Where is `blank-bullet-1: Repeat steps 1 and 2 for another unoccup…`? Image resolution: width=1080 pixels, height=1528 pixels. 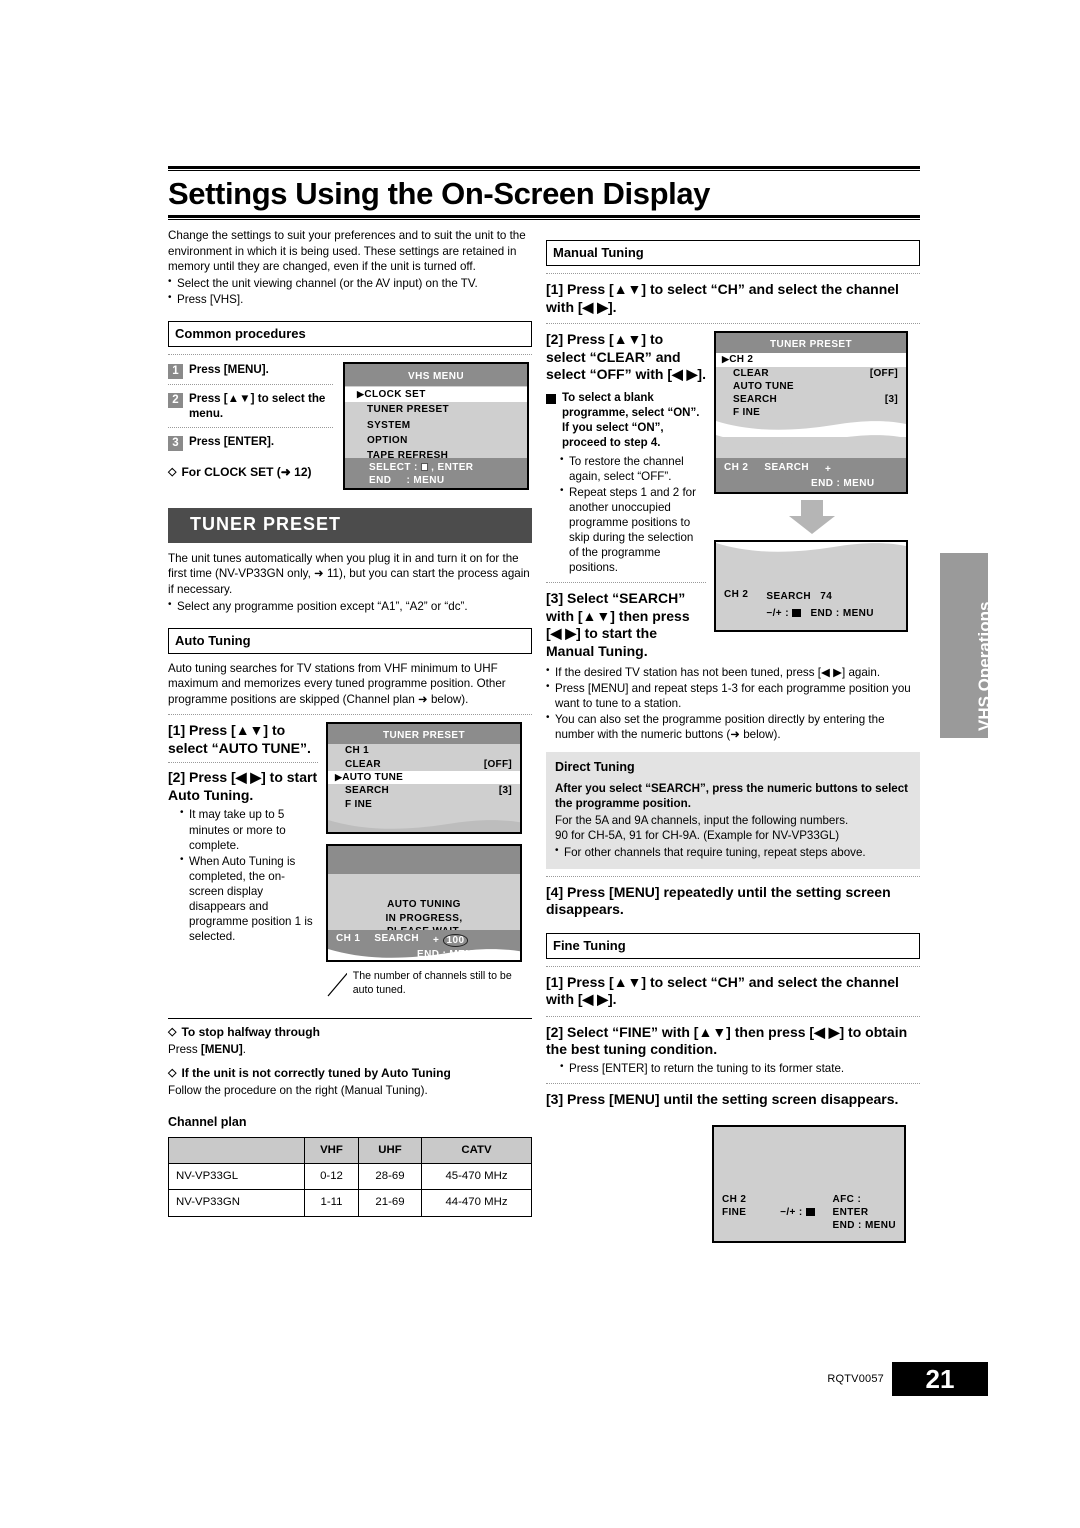
blank-bullet-1: Repeat steps 1 and 2 for another unoccup… is located at coordinates (632, 529).